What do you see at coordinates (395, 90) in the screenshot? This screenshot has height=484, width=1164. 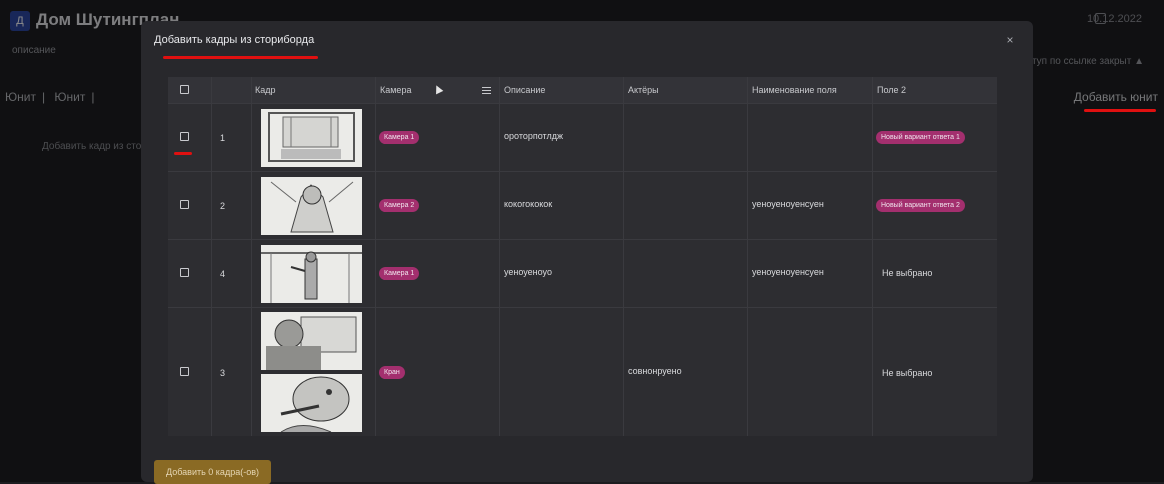 I see `column-header-camera: Камера` at bounding box center [395, 90].